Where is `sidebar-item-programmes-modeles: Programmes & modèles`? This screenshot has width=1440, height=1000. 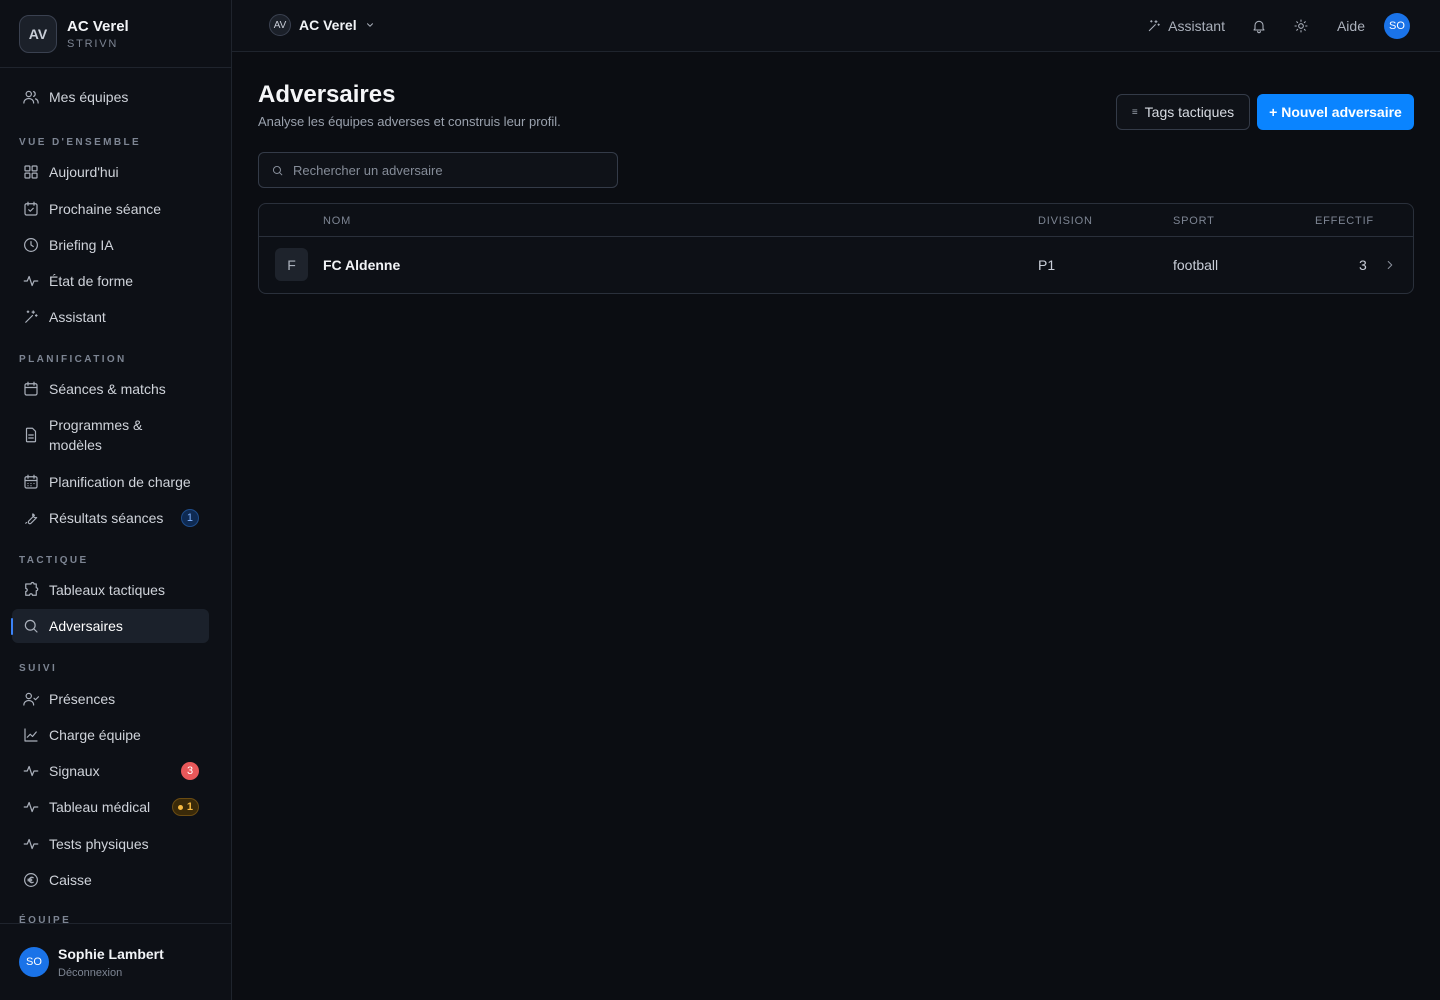 sidebar-item-programmes-modeles: Programmes & modèles is located at coordinates (110, 435).